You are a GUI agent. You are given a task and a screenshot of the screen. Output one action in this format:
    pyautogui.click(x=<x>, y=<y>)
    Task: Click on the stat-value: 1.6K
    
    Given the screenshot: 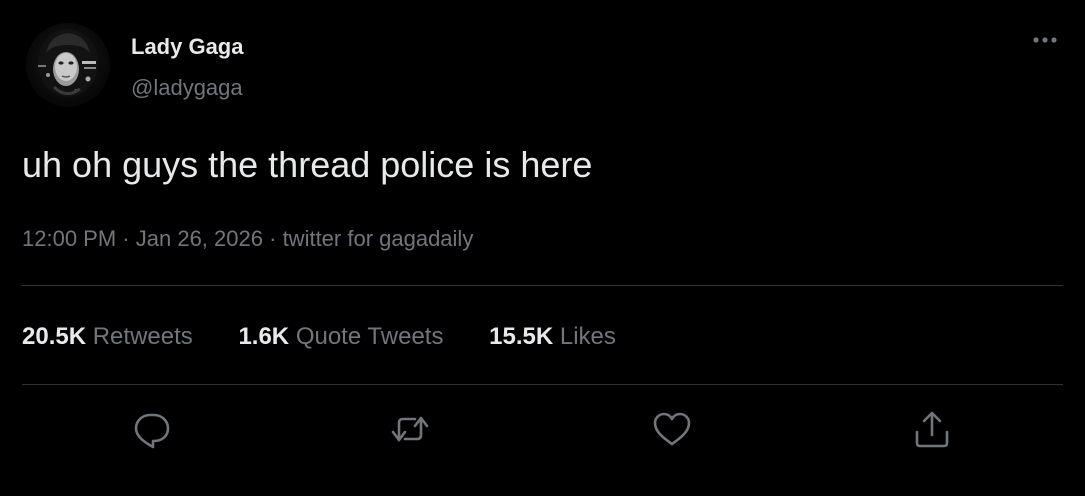 What is the action you would take?
    pyautogui.click(x=264, y=336)
    